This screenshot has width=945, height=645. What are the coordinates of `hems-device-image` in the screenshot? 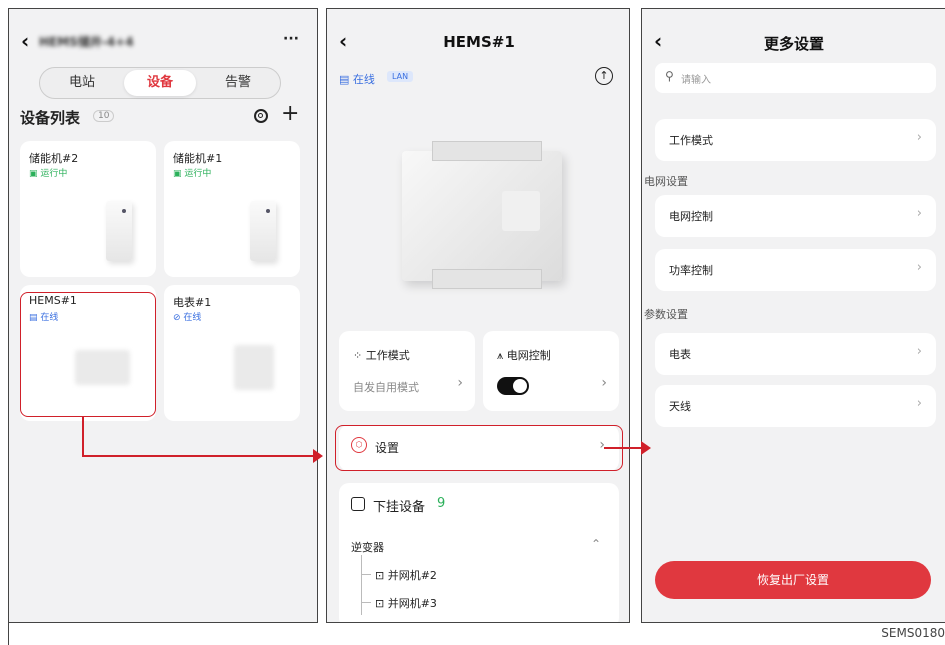 It's located at (482, 216).